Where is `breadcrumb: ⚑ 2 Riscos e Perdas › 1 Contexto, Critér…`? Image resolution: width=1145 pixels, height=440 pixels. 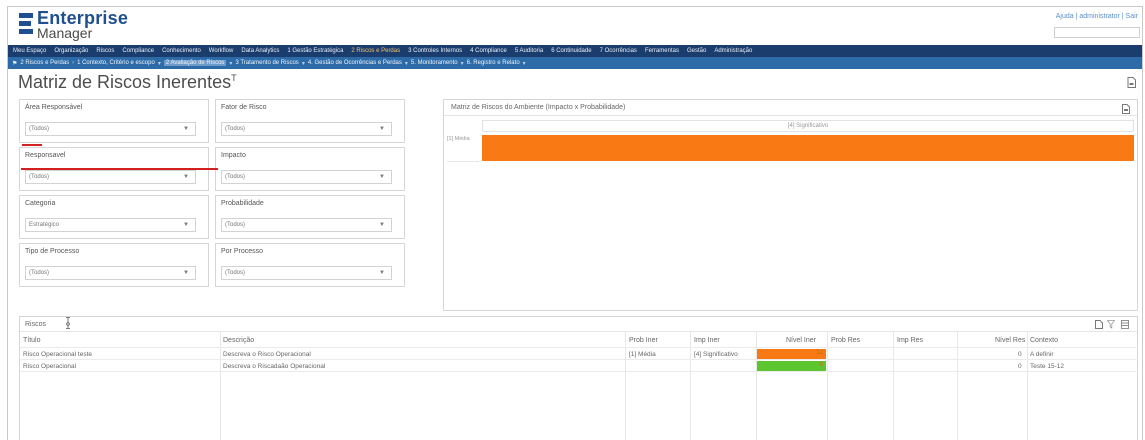 breadcrumb: ⚑ 2 Riscos e Perdas › 1 Contexto, Critér… is located at coordinates (575, 63).